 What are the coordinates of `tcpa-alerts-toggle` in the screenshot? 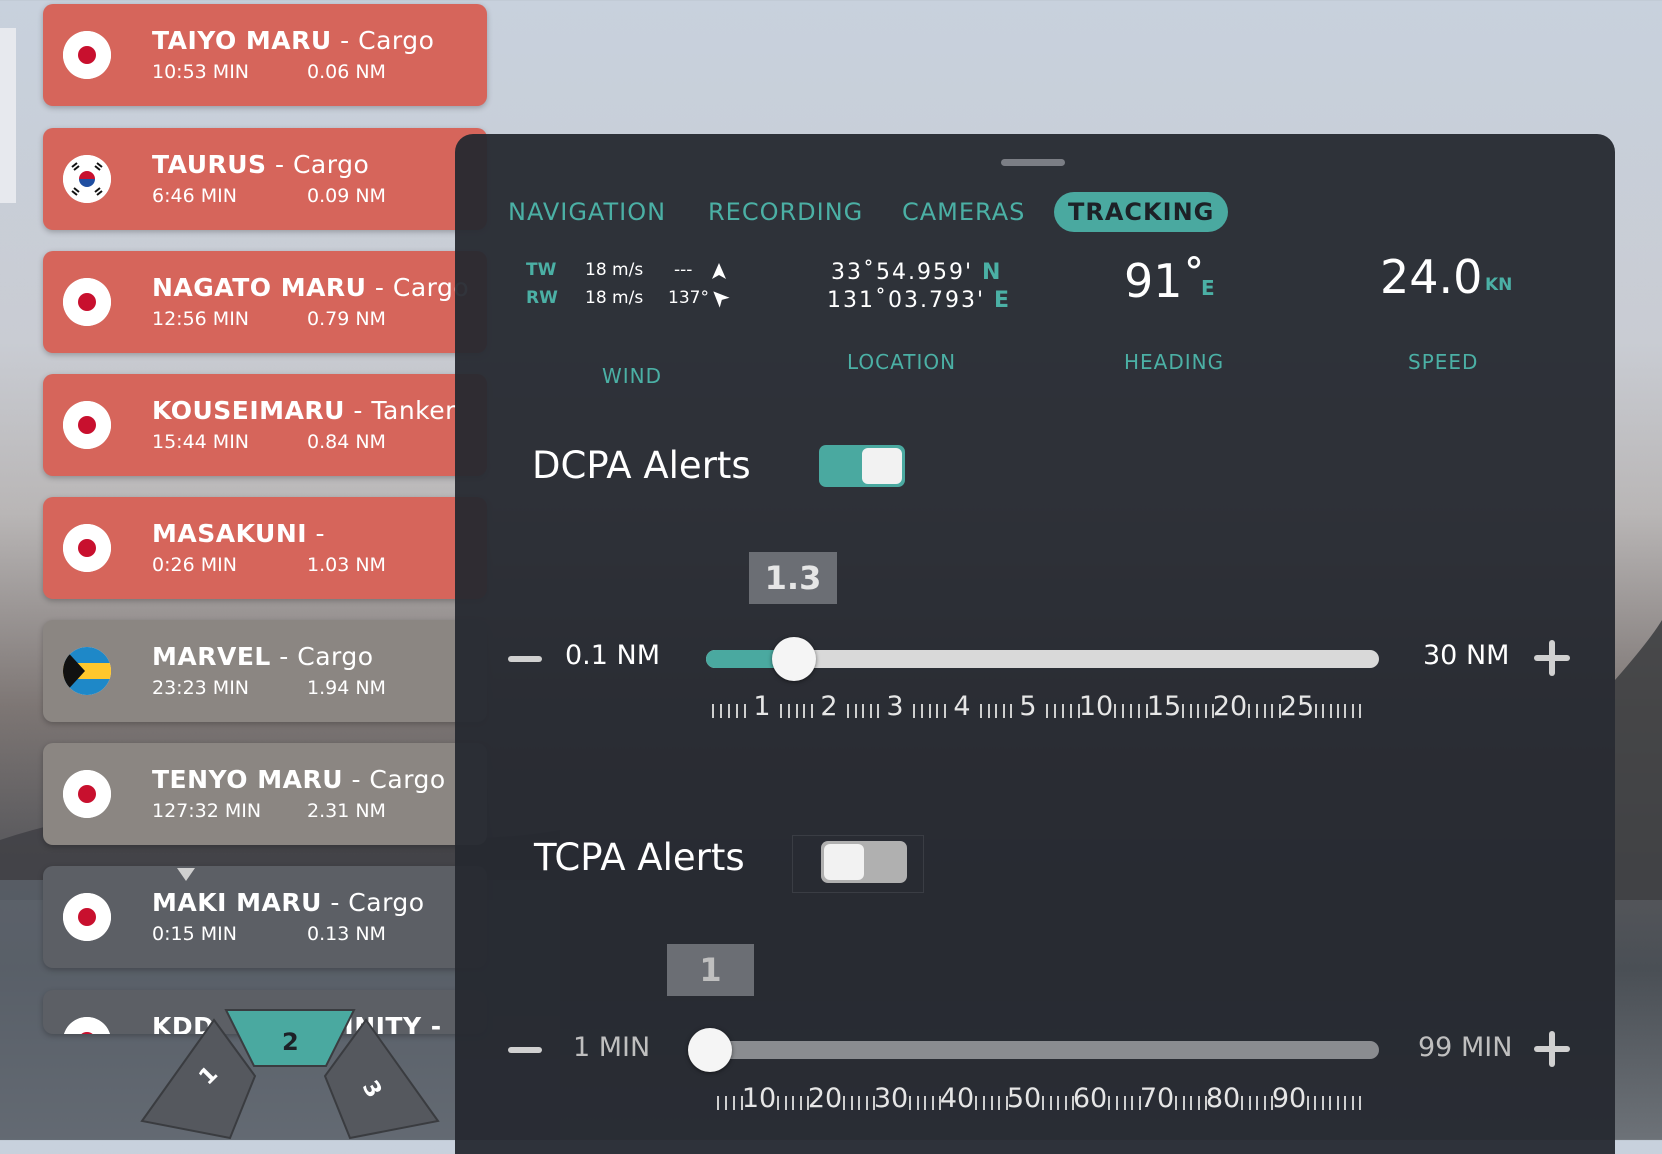 It's located at (864, 862).